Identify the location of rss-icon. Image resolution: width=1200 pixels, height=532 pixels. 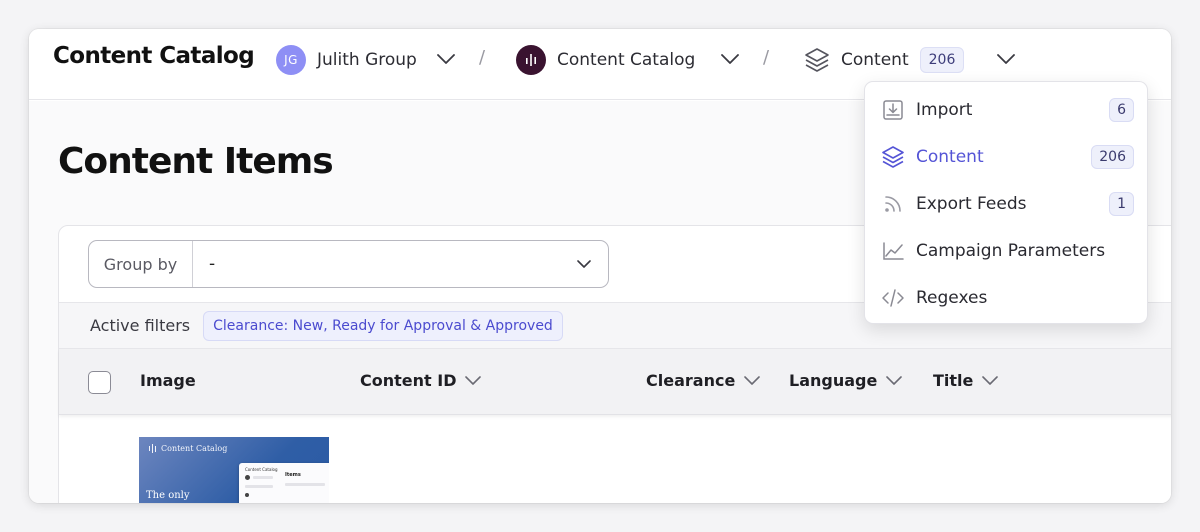
(893, 204).